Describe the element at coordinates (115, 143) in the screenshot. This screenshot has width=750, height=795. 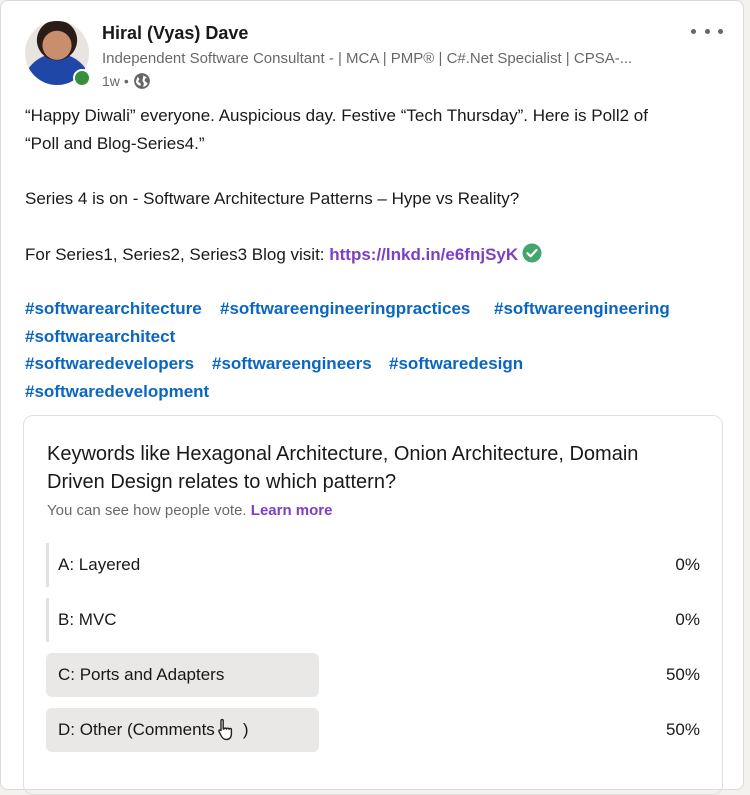
I see `post-text-line: “Poll and Blog-Series4.”` at that location.